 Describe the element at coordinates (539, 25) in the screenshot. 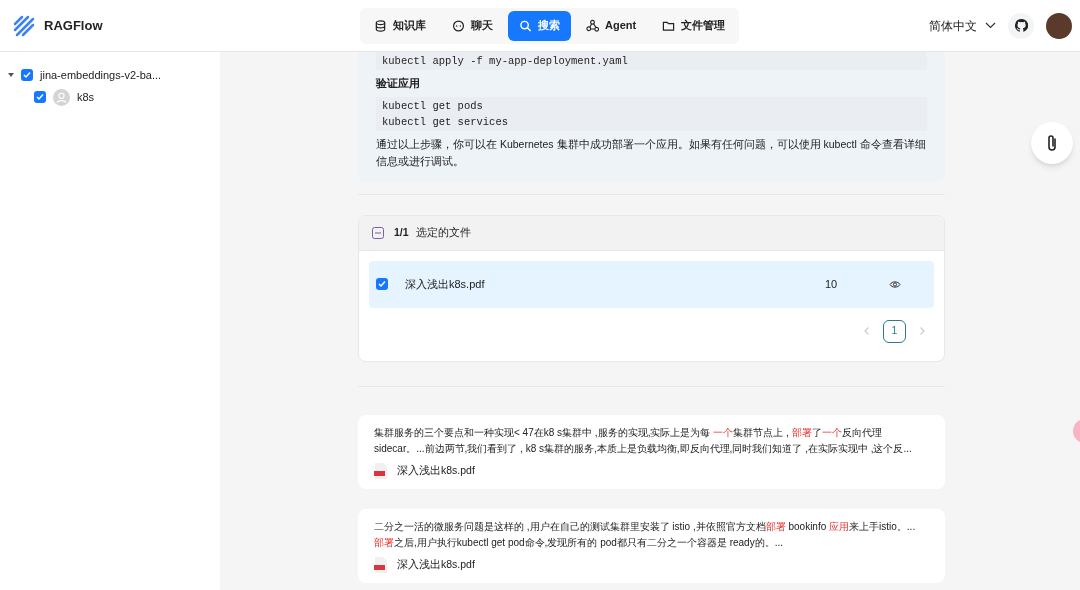

I see `nav-tab: 搜索` at that location.